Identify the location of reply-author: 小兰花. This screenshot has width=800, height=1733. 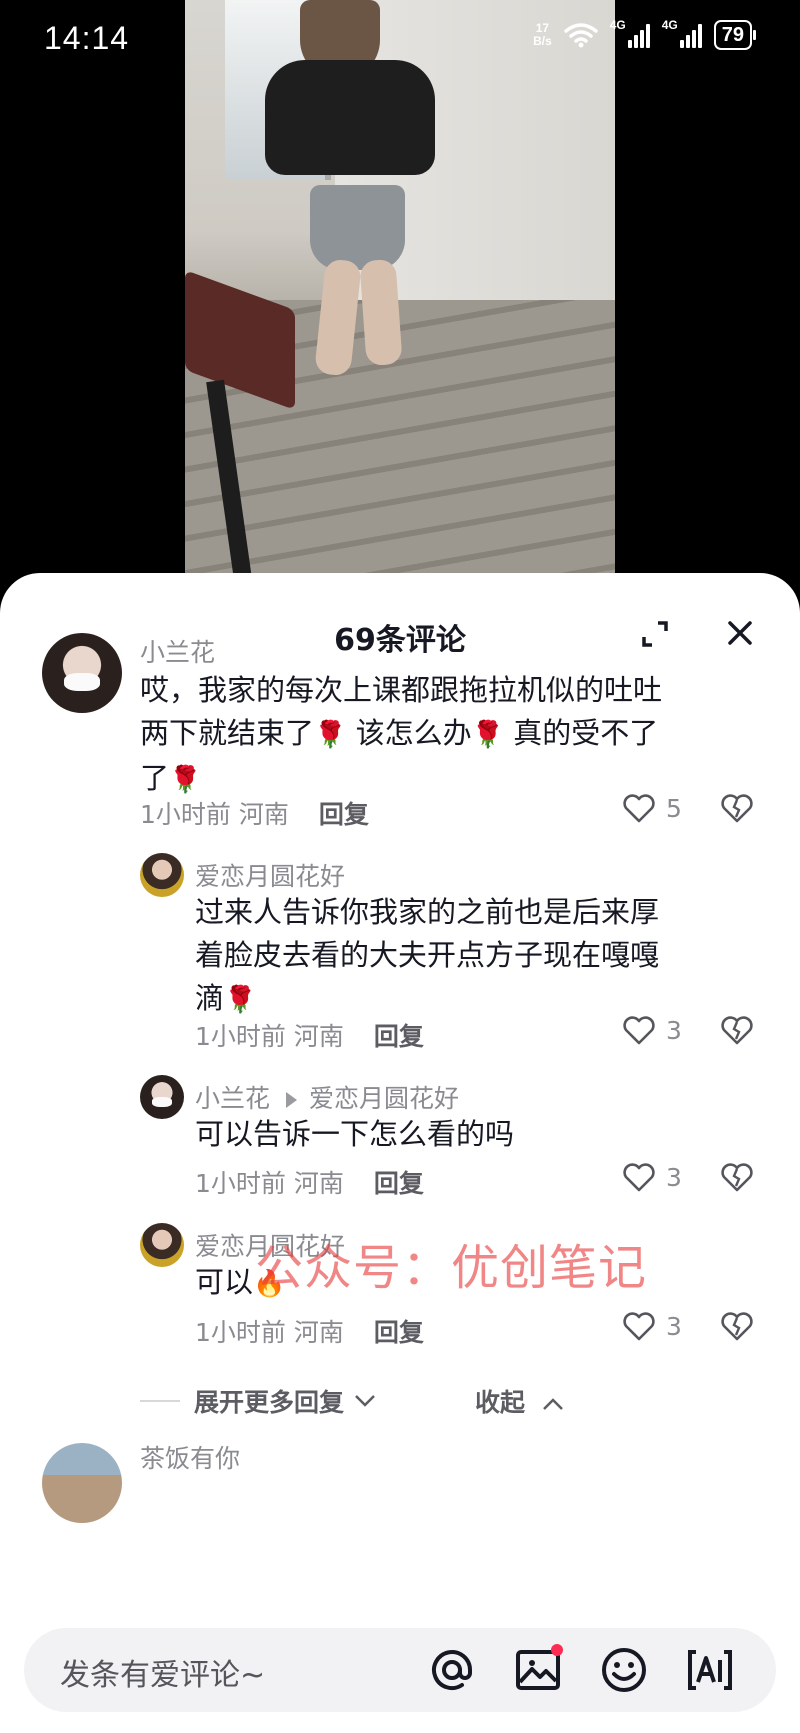
(232, 1098).